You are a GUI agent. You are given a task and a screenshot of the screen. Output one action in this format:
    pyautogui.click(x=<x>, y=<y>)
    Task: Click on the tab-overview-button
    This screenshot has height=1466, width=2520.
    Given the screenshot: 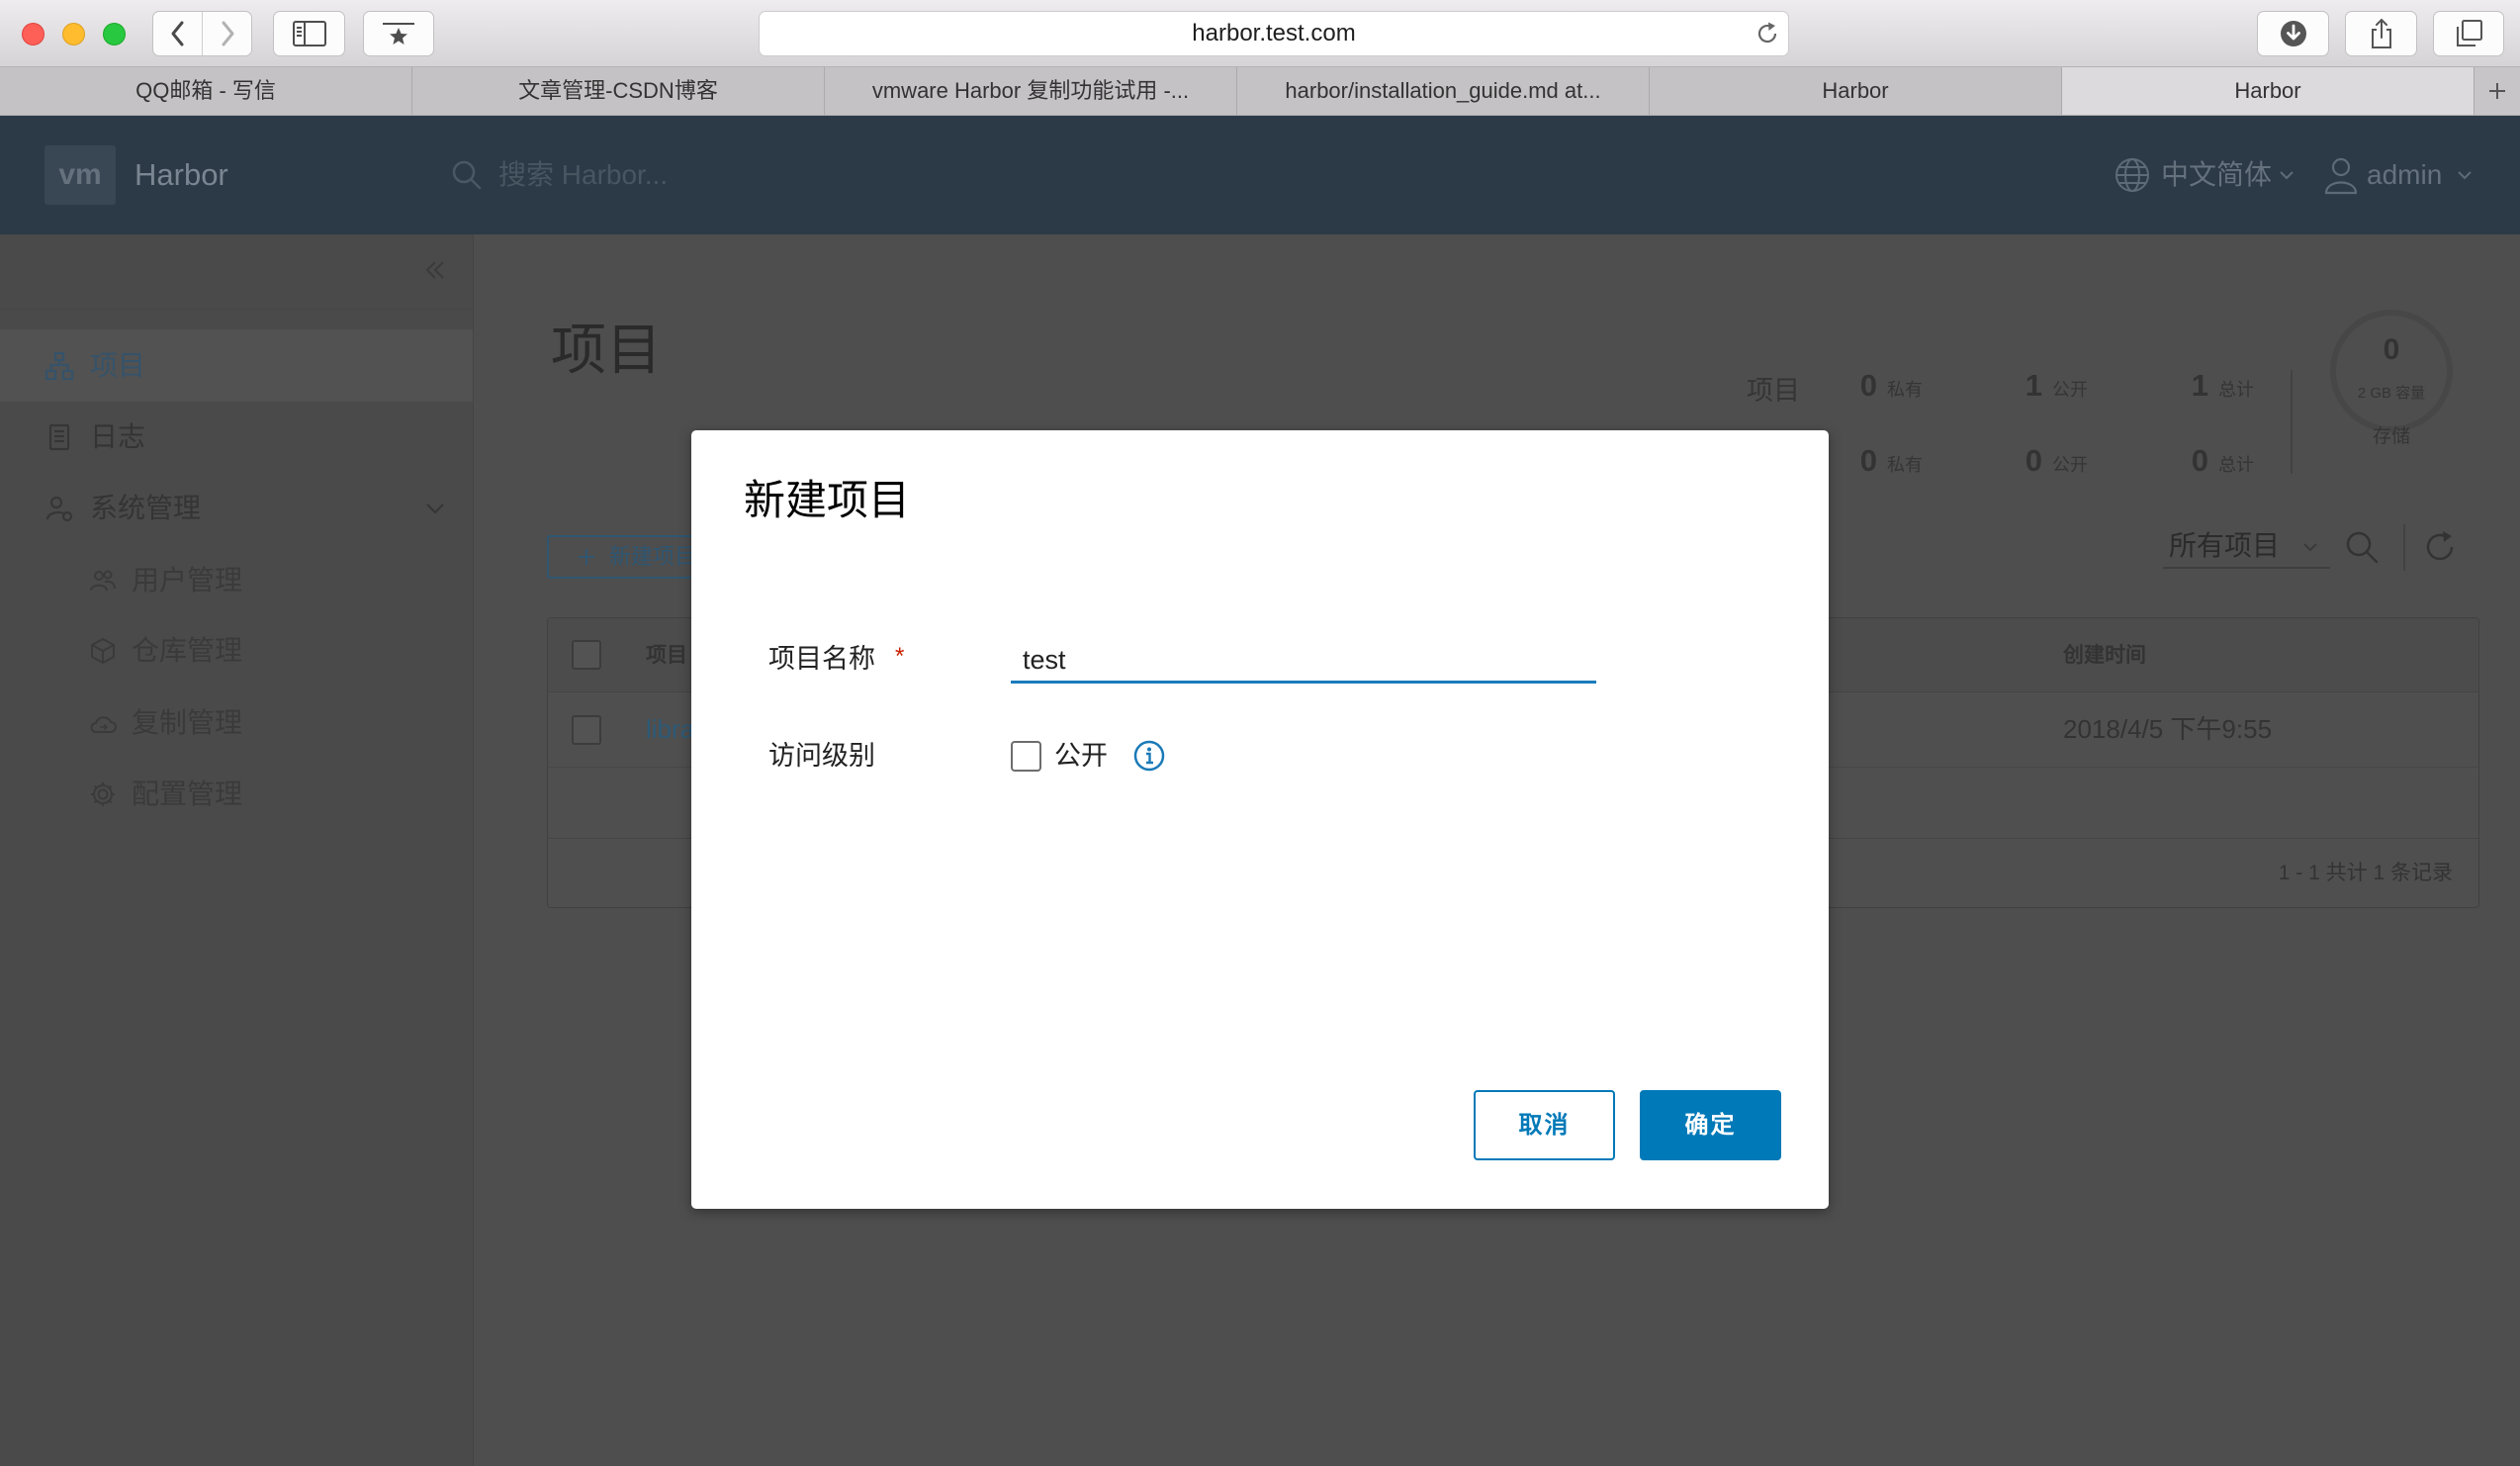 What is the action you would take?
    pyautogui.click(x=2468, y=34)
    